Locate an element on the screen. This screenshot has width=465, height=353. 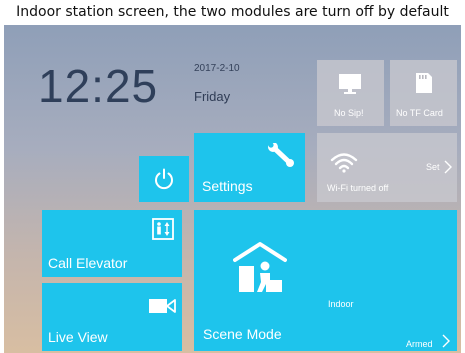
live-view-label: Live View is located at coordinates (78, 337).